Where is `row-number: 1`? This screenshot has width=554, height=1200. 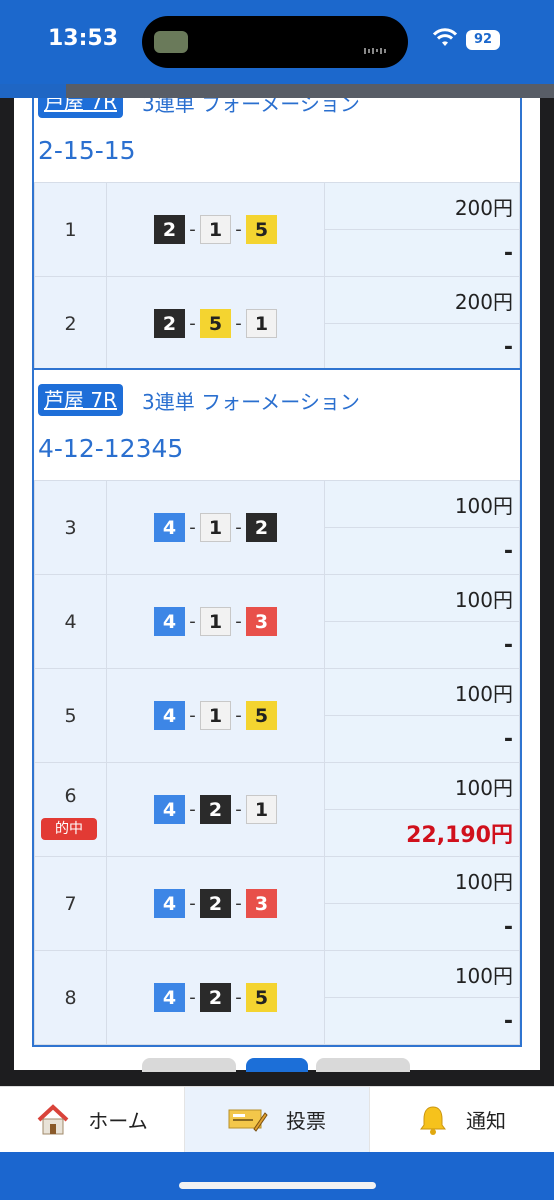
row-number: 1 is located at coordinates (70, 229).